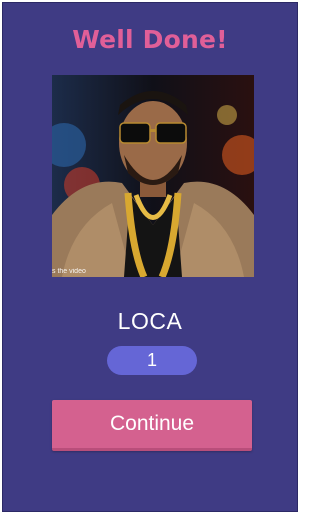  What do you see at coordinates (152, 425) in the screenshot?
I see `continue-button: Continue` at bounding box center [152, 425].